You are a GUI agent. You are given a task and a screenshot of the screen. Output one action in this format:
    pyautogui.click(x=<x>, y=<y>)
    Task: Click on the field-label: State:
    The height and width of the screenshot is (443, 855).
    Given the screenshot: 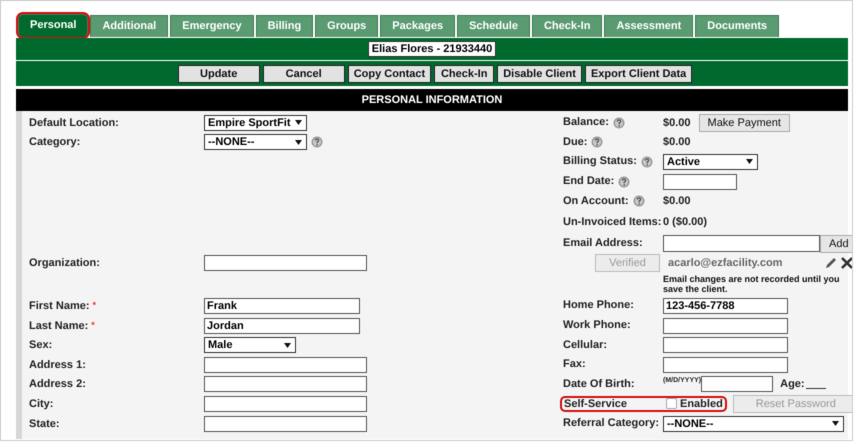 What is the action you would take?
    pyautogui.click(x=44, y=424)
    